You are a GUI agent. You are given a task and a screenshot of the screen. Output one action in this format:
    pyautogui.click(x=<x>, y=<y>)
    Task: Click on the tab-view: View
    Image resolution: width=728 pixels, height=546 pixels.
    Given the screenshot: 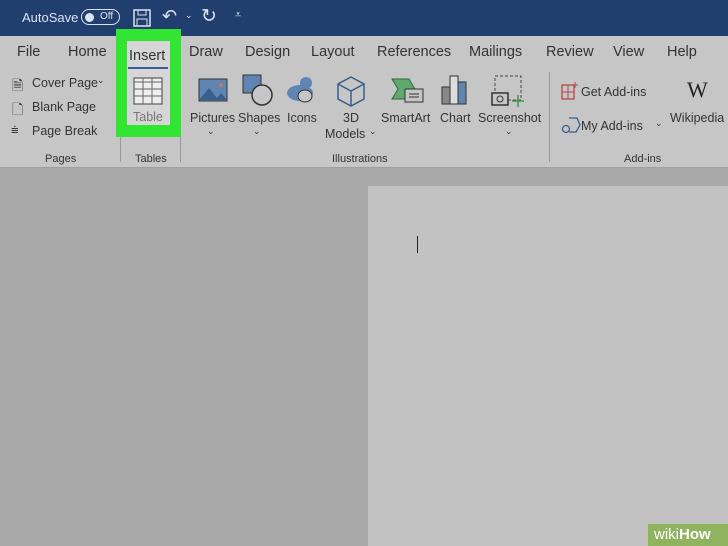 What is the action you would take?
    pyautogui.click(x=628, y=52)
    